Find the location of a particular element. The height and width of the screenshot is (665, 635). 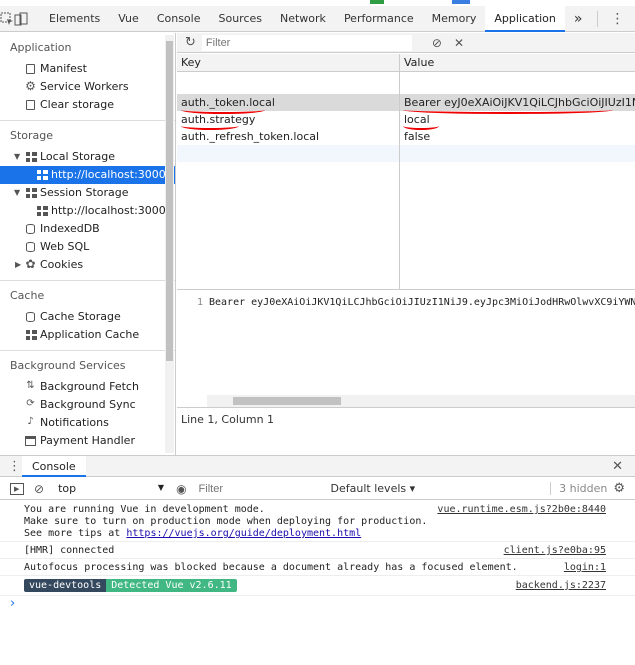

sidebar-item-manifest: Manifest is located at coordinates (87, 69).